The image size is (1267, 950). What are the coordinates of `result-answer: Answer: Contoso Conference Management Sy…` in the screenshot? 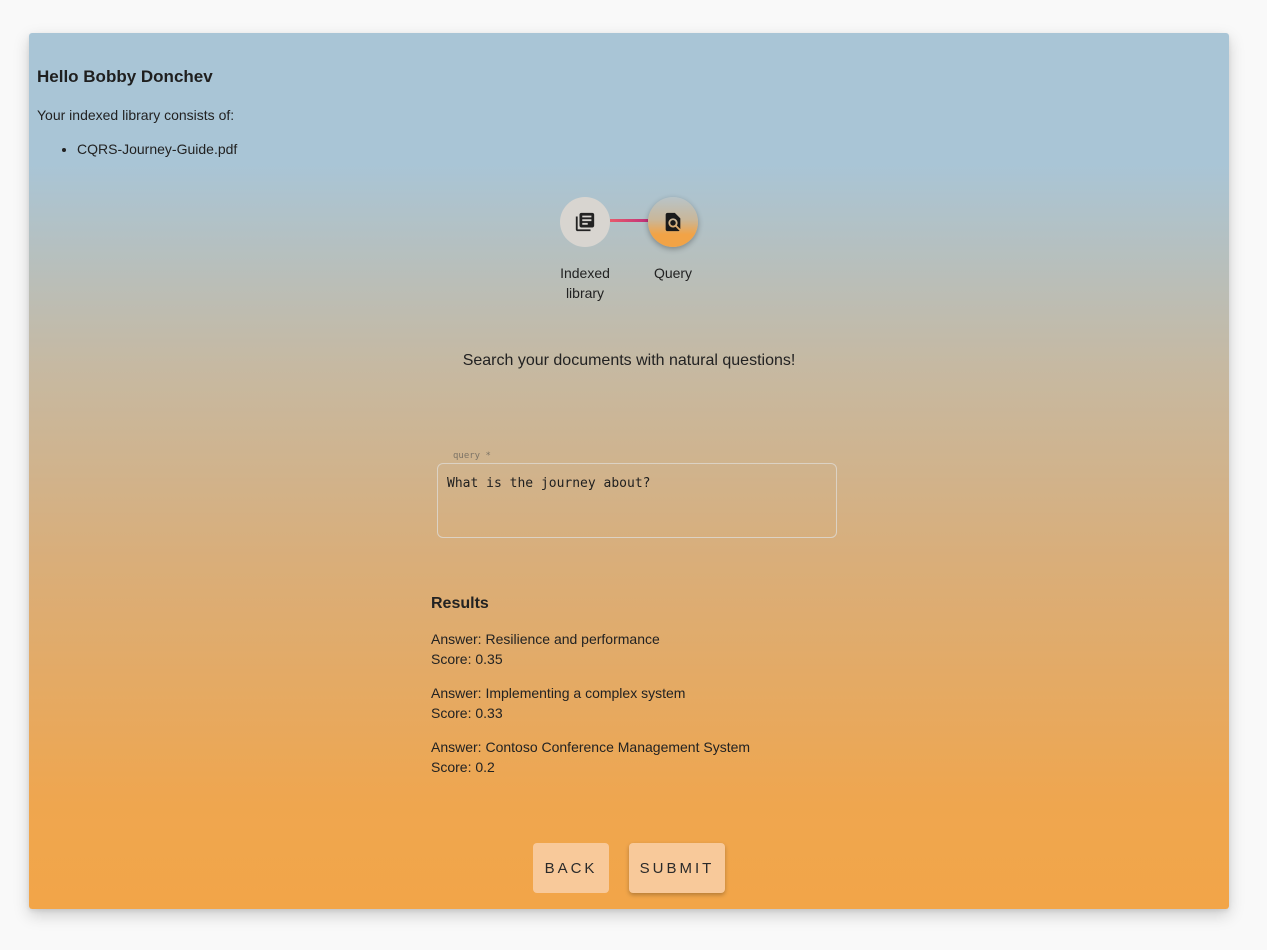 It's located at (591, 747).